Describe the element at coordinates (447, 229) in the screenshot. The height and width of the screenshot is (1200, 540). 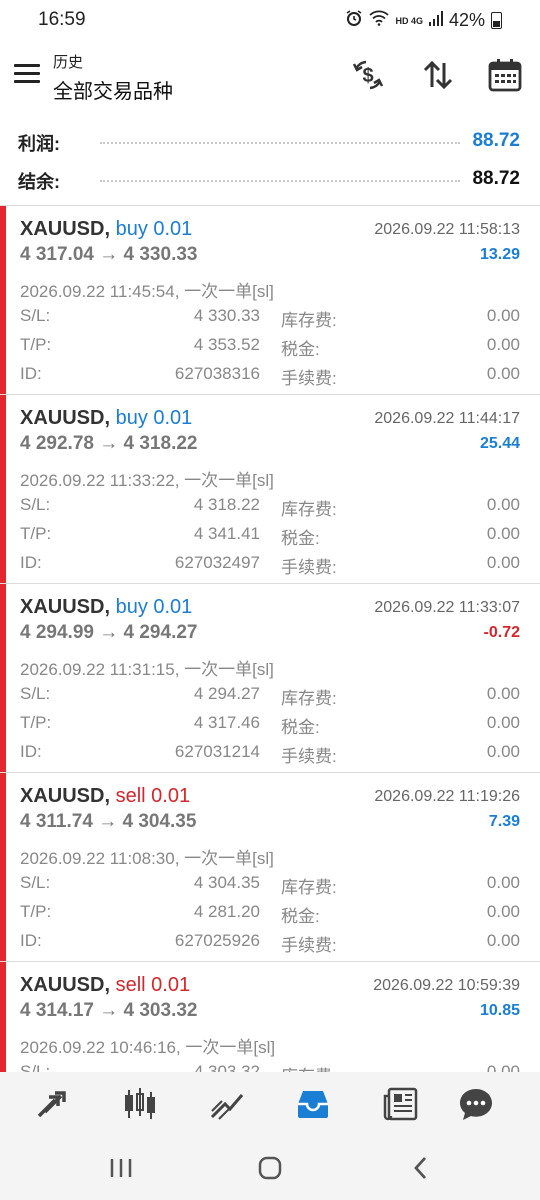
I see `trade-close-time: 2026.09.22 11:58:13` at that location.